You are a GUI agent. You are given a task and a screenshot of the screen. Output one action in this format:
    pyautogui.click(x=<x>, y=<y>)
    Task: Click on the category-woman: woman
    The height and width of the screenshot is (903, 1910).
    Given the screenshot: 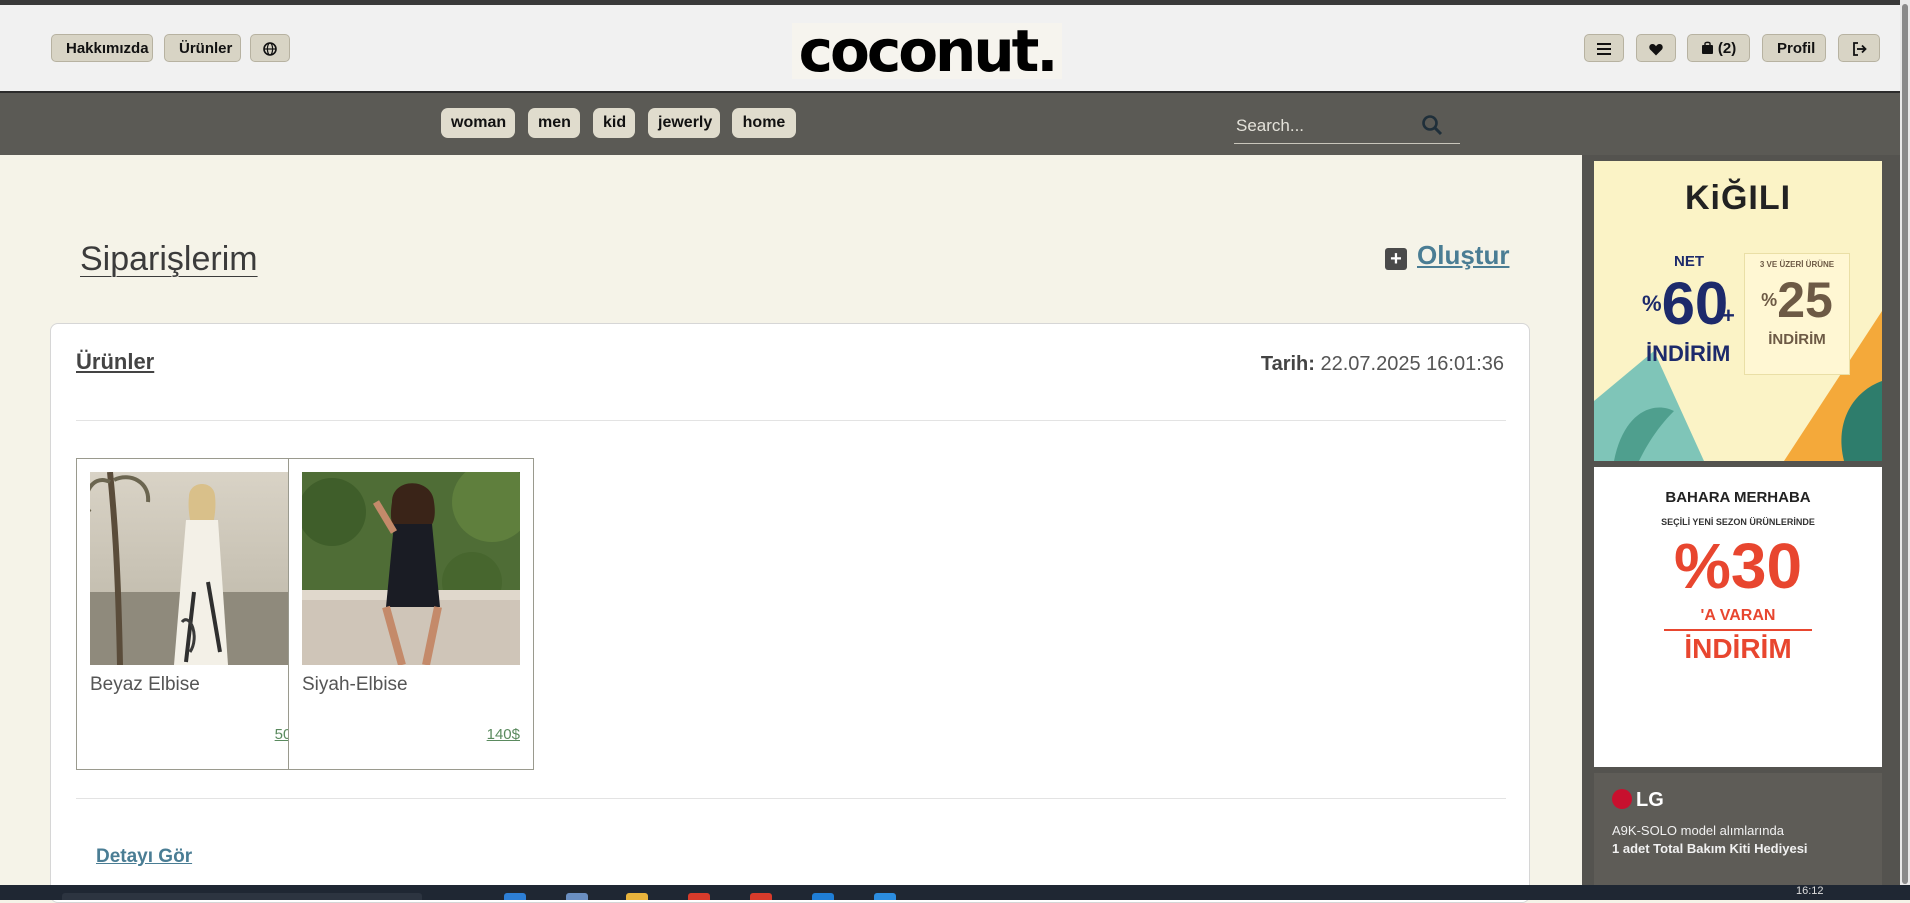 What is the action you would take?
    pyautogui.click(x=478, y=123)
    